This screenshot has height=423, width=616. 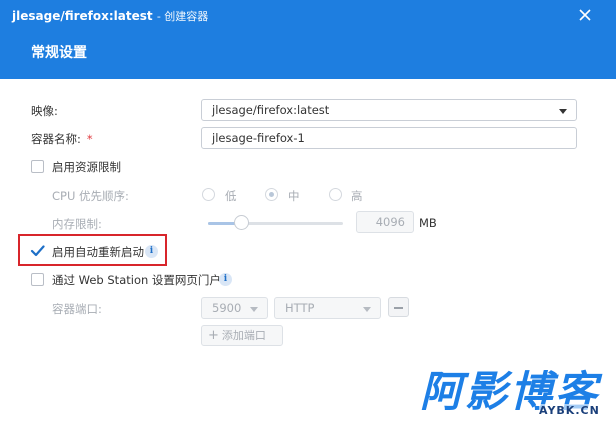 I want to click on container-name-value: jlesage-firefox-1, so click(x=258, y=138).